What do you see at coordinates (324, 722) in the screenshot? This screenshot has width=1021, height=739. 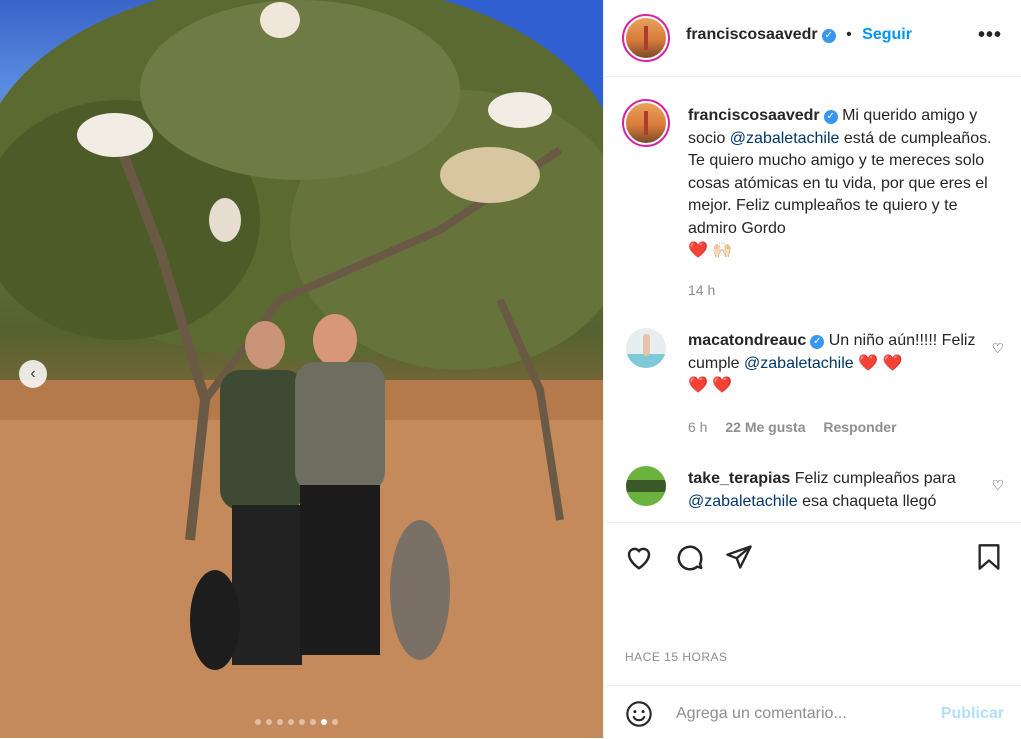 I see `carousel-dot-active` at bounding box center [324, 722].